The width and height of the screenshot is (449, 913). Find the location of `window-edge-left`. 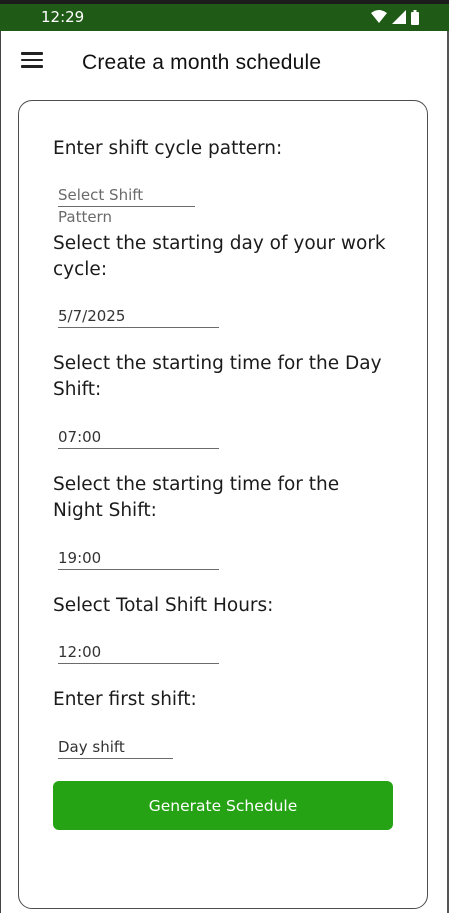

window-edge-left is located at coordinates (0, 472).